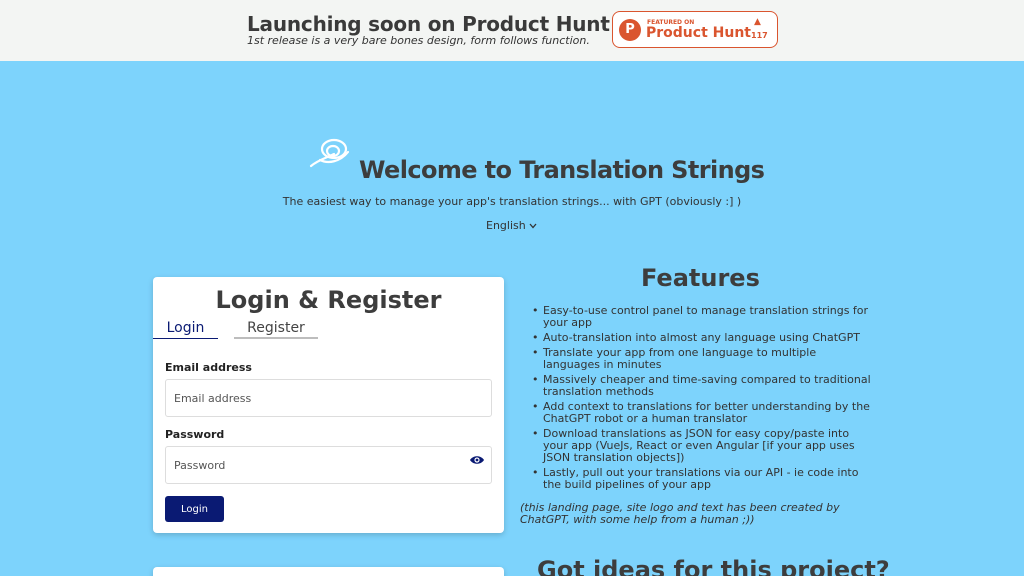 The image size is (1024, 576). What do you see at coordinates (328, 465) in the screenshot?
I see `password-field` at bounding box center [328, 465].